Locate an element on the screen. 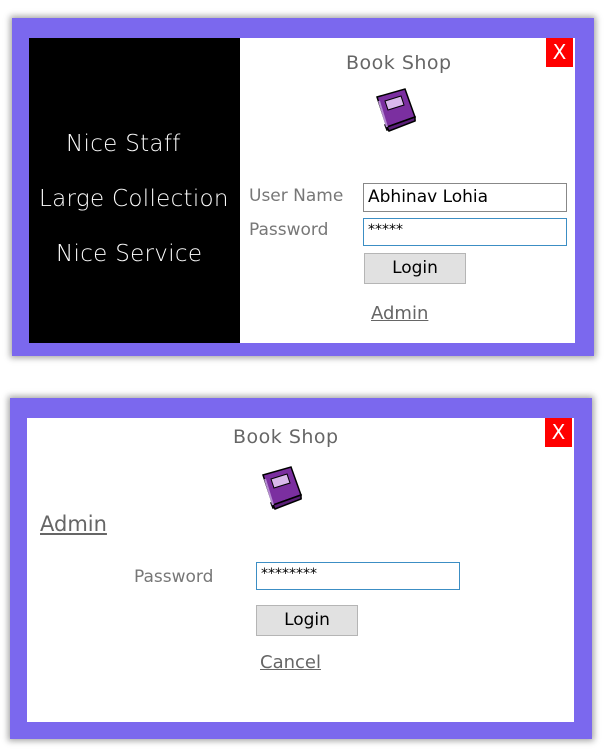  admin-link: Admin is located at coordinates (399, 313).